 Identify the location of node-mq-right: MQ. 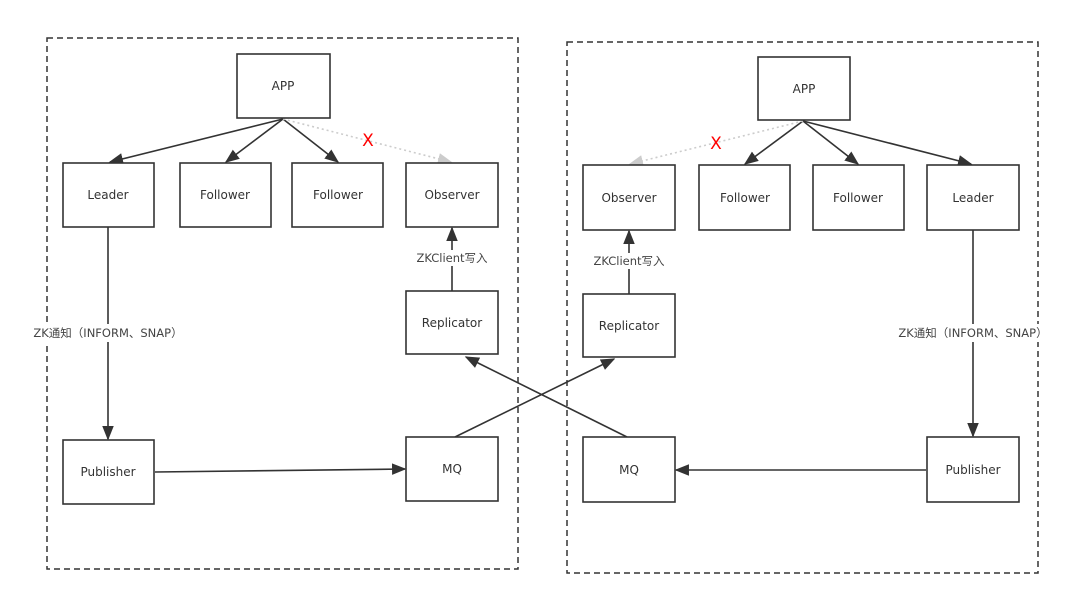
(629, 469).